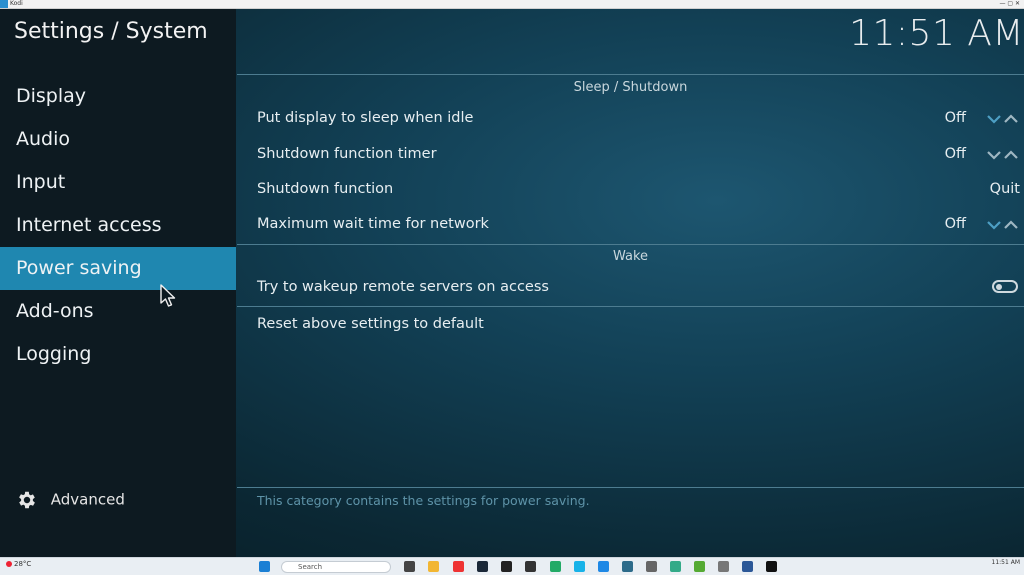  Describe the element at coordinates (118, 225) in the screenshot. I see `sidebar-item-internet-access: Internet access` at that location.